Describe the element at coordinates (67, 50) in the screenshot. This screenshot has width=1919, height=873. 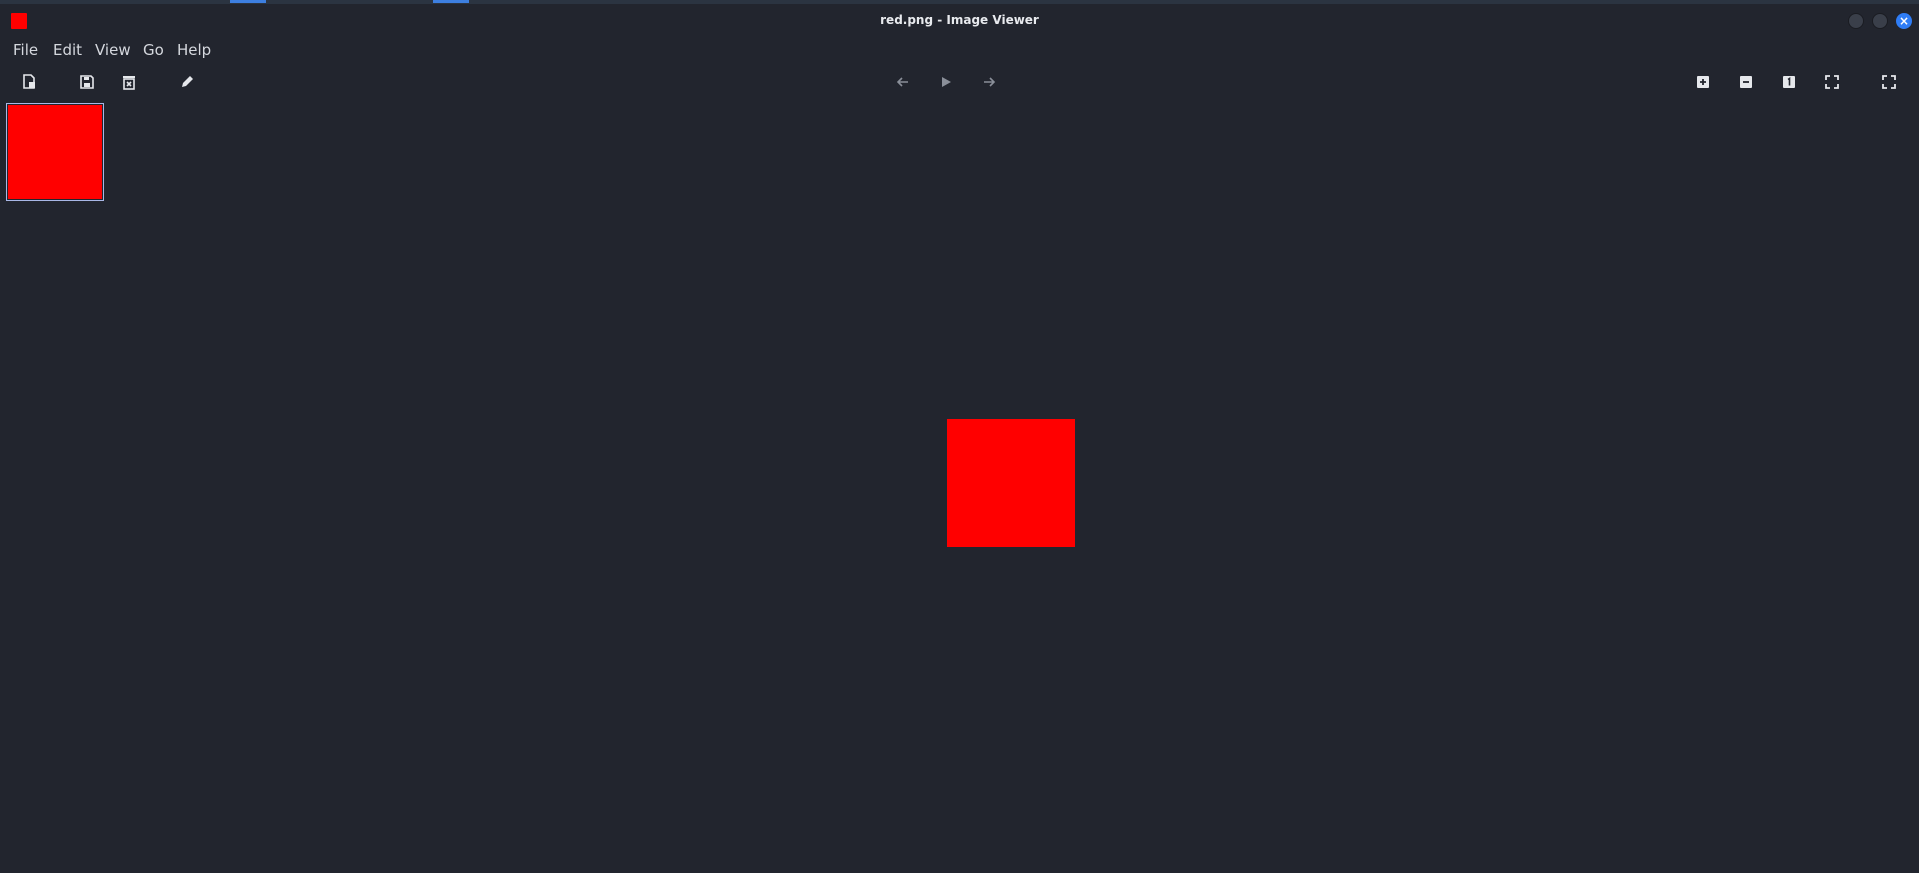
I see `menu-edit: Edit` at that location.